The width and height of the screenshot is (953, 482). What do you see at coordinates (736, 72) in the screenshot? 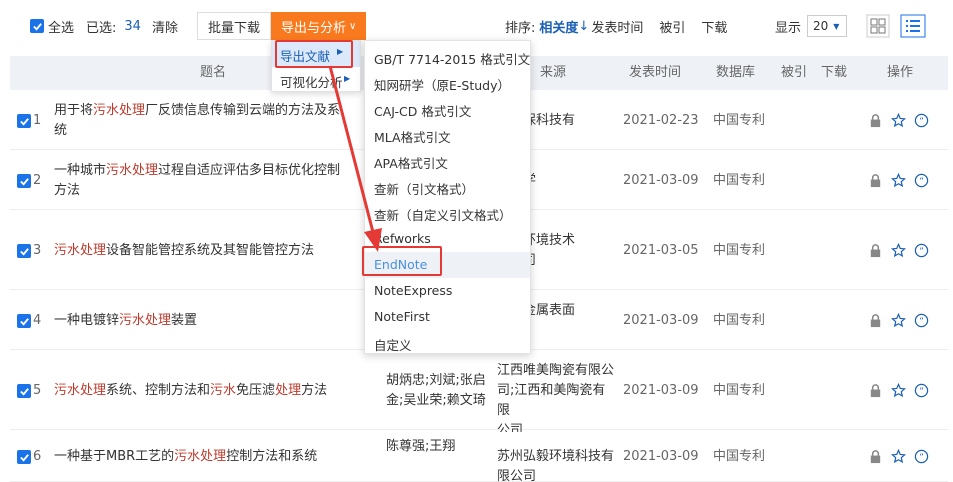
I see `header-database: 数据库` at bounding box center [736, 72].